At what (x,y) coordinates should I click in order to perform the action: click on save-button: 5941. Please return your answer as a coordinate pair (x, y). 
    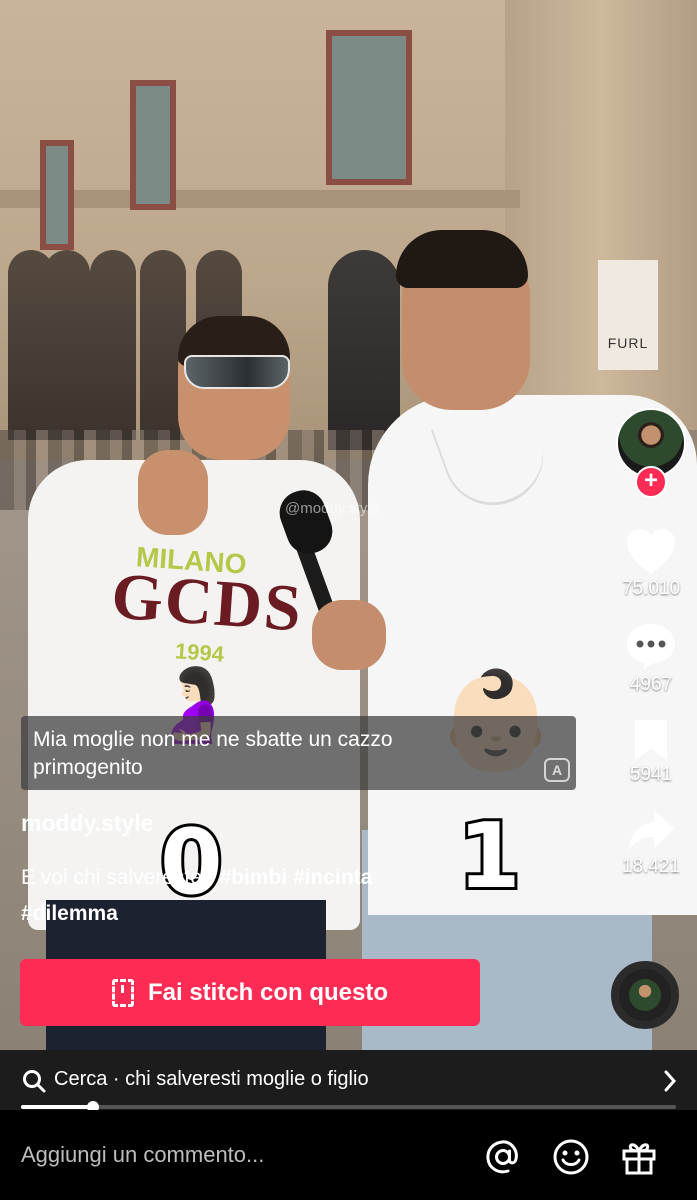
    Looking at the image, I should click on (651, 752).